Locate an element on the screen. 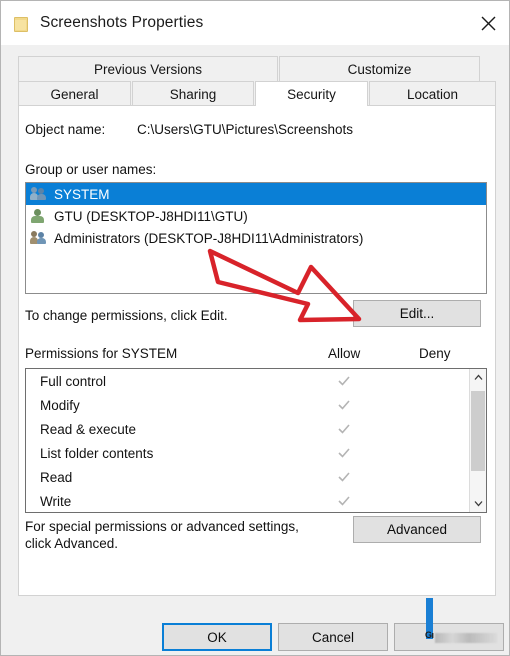  table-row: List folder contents is located at coordinates (256, 453).